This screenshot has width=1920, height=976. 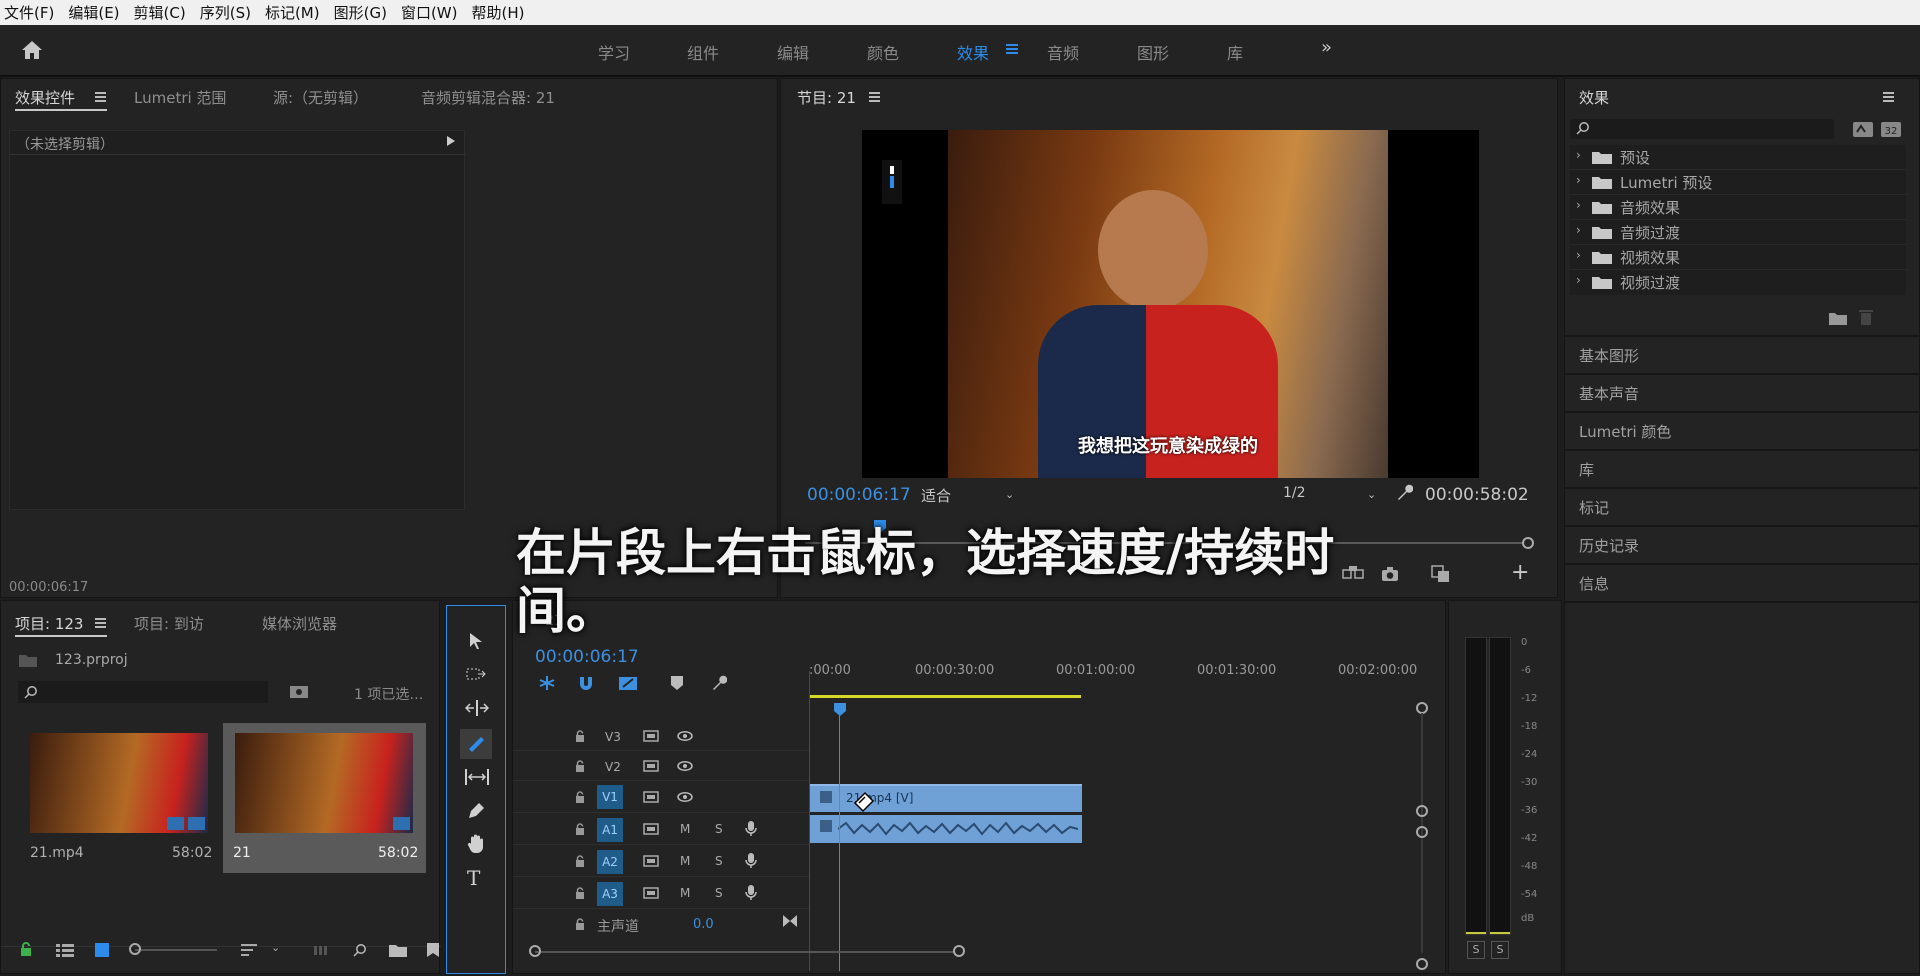 What do you see at coordinates (547, 683) in the screenshot?
I see `nest-icon` at bounding box center [547, 683].